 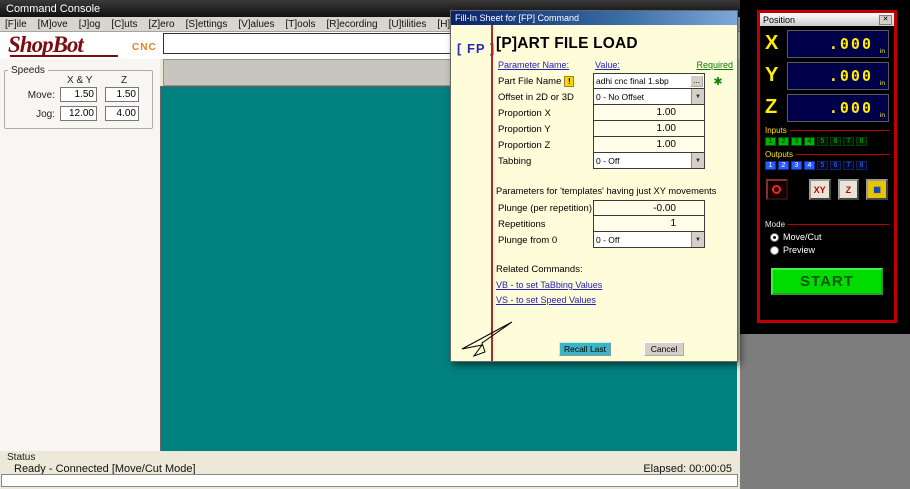 I want to click on menu-move: [M]ove, so click(x=53, y=24).